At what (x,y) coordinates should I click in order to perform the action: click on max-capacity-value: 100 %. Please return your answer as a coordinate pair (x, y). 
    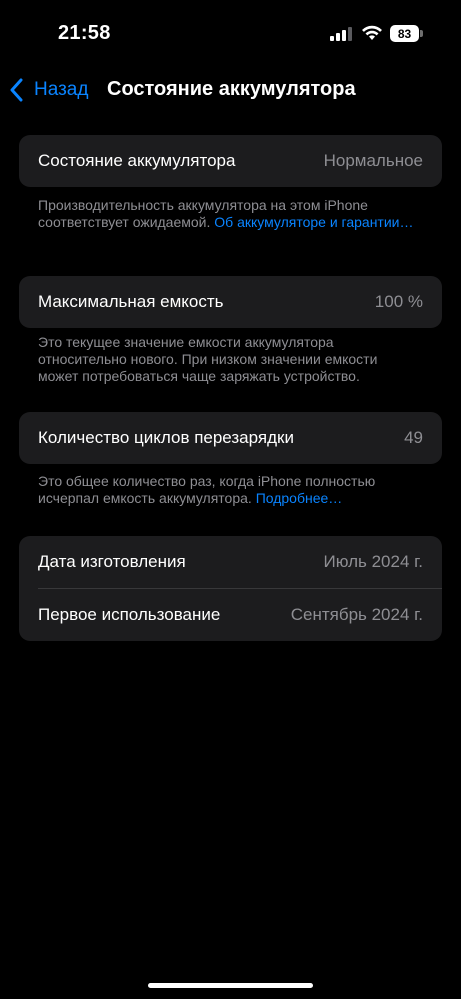
    Looking at the image, I should click on (398, 301).